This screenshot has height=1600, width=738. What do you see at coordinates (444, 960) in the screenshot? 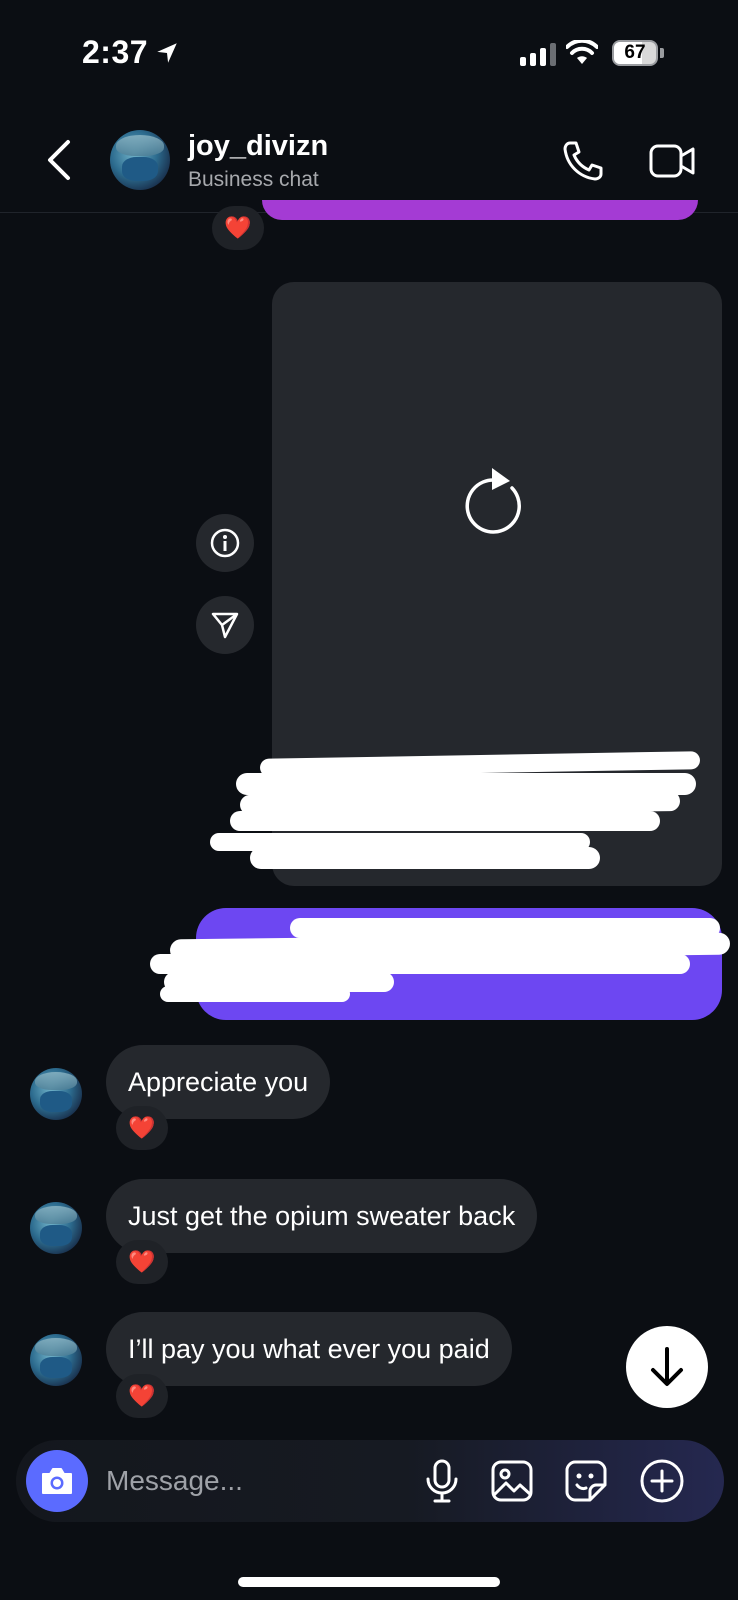
I see `redacted-outgoing-text` at bounding box center [444, 960].